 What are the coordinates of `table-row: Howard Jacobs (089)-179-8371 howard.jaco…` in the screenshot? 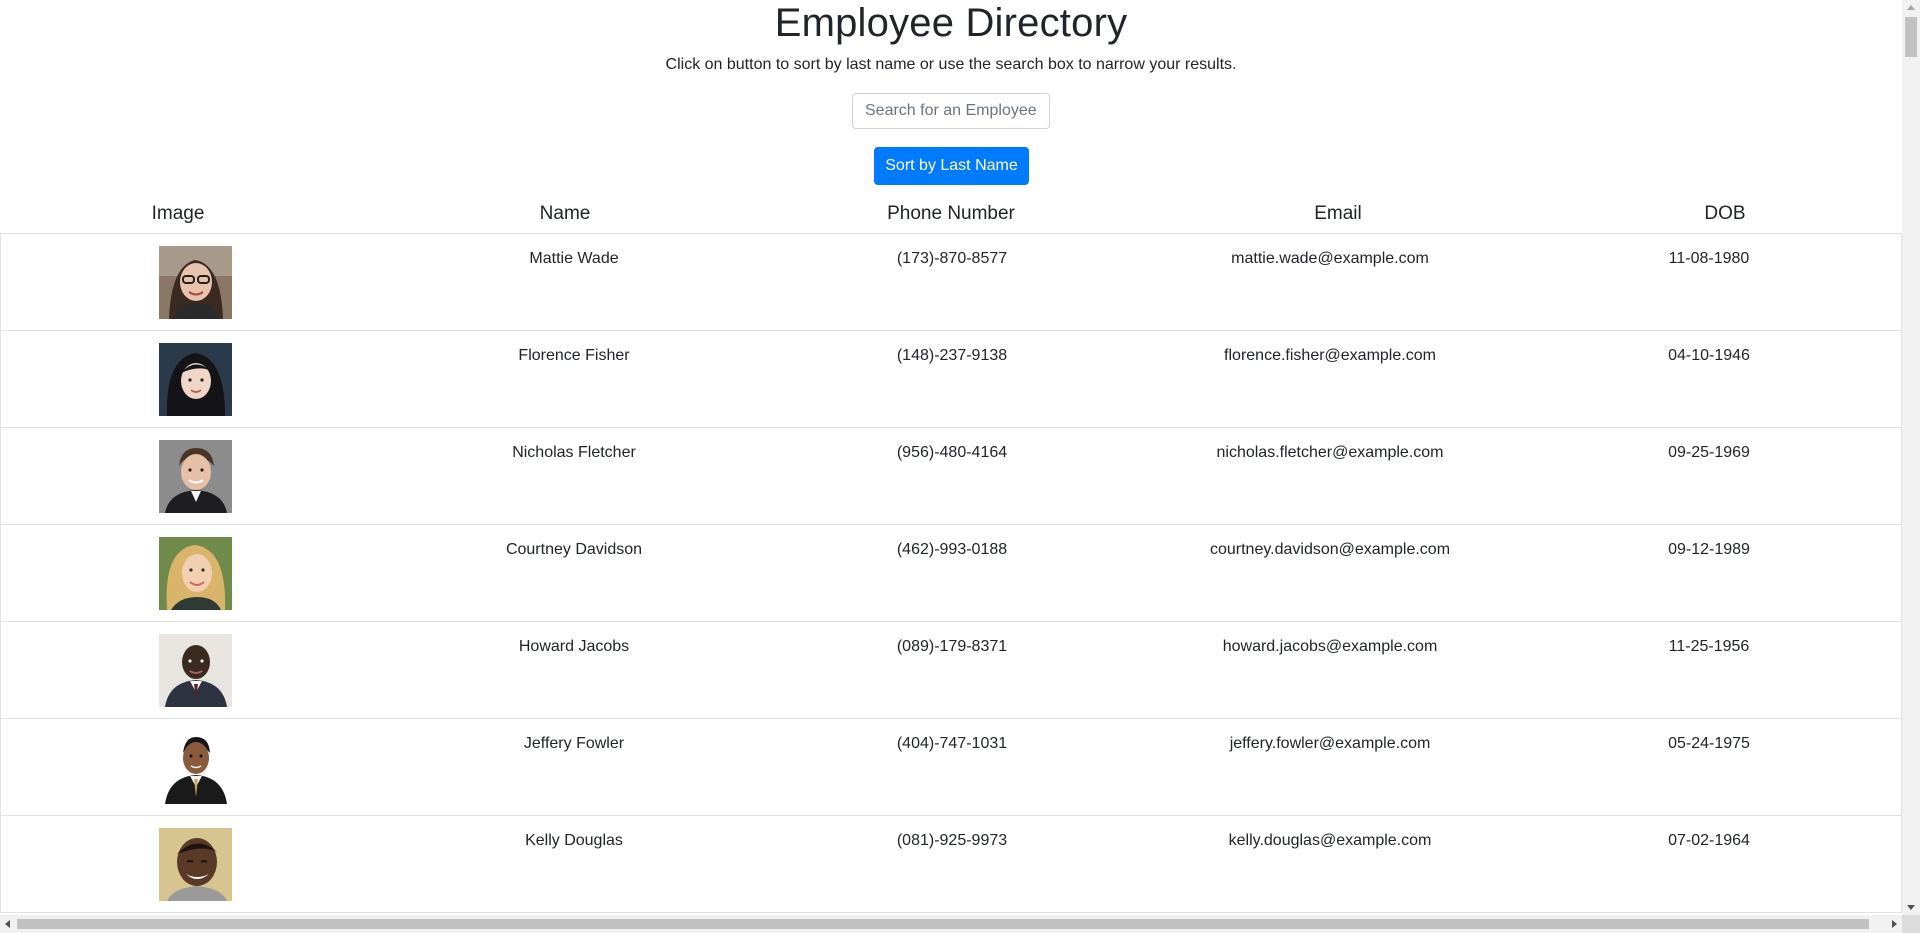 It's located at (951, 670).